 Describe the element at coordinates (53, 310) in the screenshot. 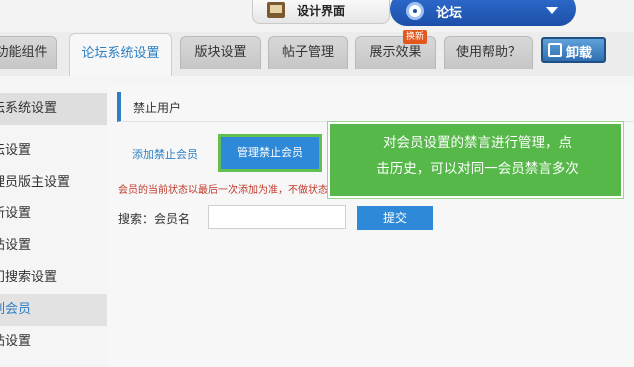

I see `sidebar-item-banned-members: 列会员` at that location.